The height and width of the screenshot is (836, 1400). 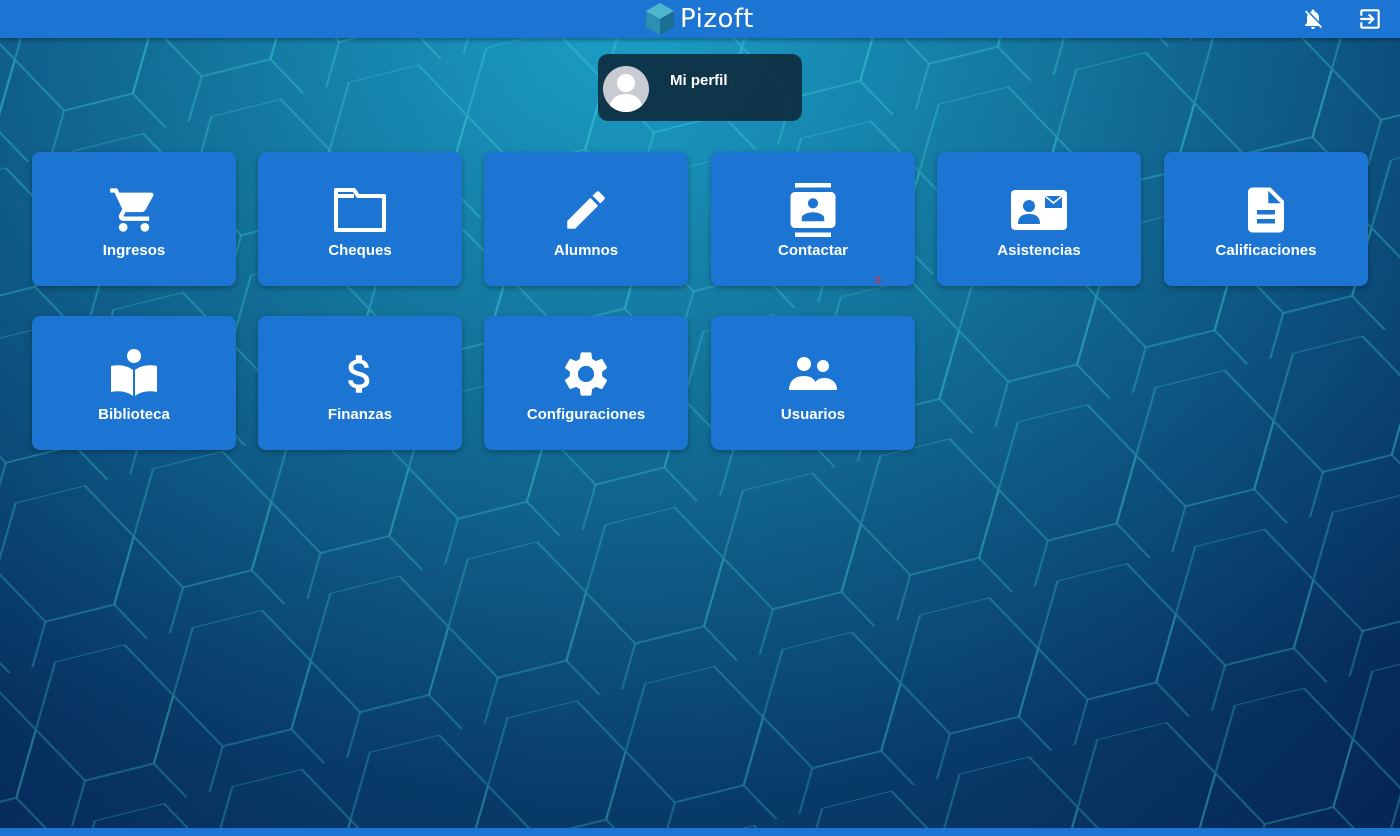 I want to click on tile-usuarios: Usuarios, so click(x=813, y=383).